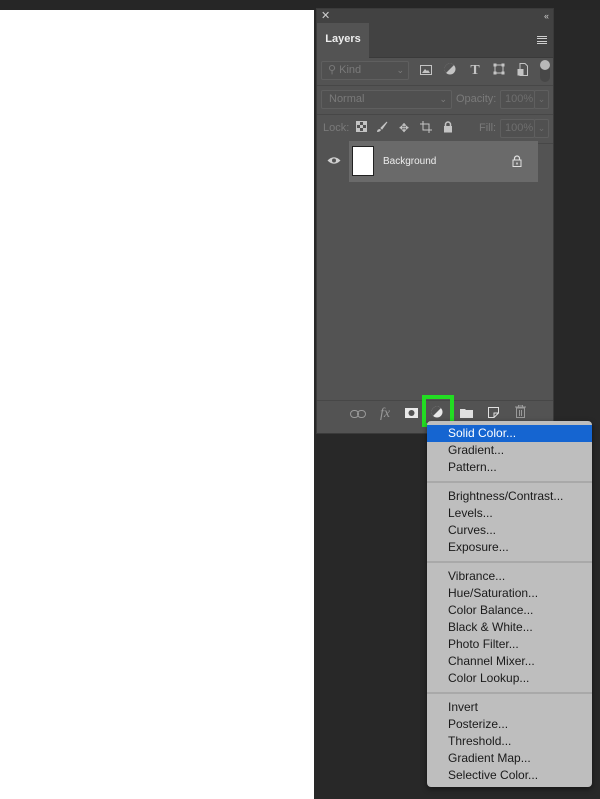  What do you see at coordinates (334, 160) in the screenshot?
I see `eye-icon` at bounding box center [334, 160].